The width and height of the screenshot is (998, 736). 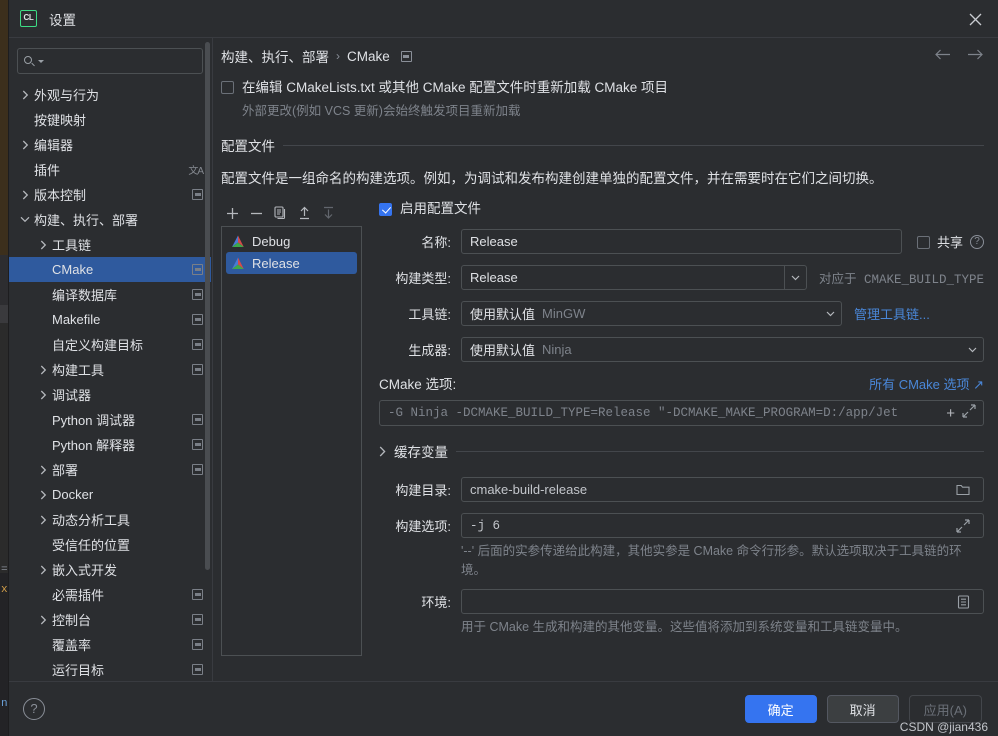 What do you see at coordinates (963, 601) in the screenshot?
I see `list-icon` at bounding box center [963, 601].